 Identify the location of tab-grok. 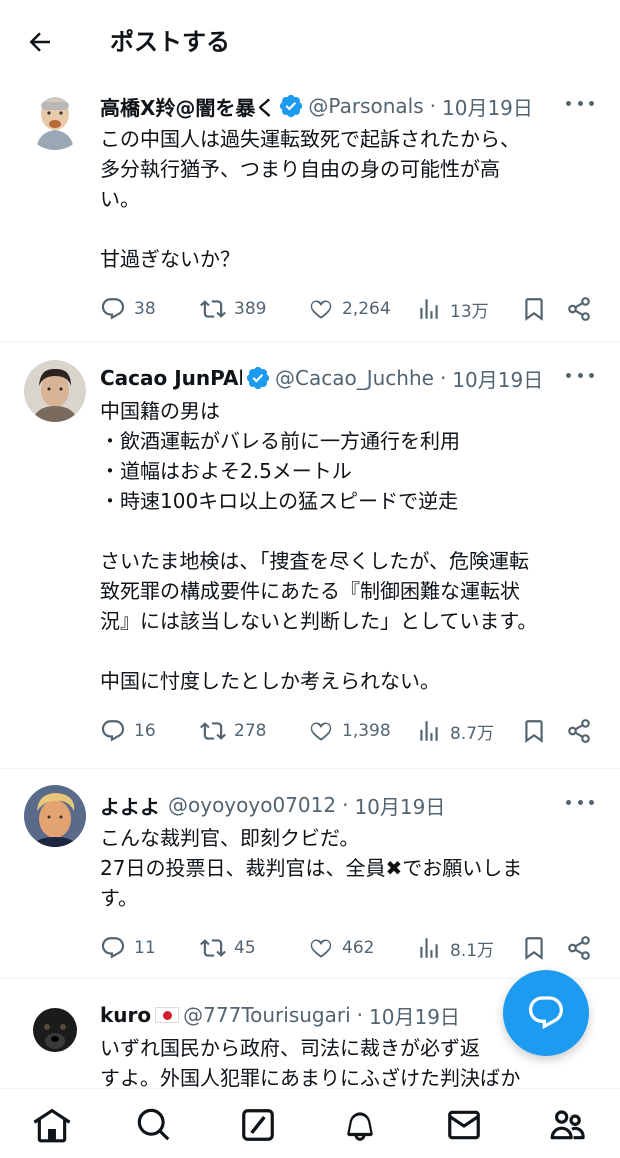
(258, 1125).